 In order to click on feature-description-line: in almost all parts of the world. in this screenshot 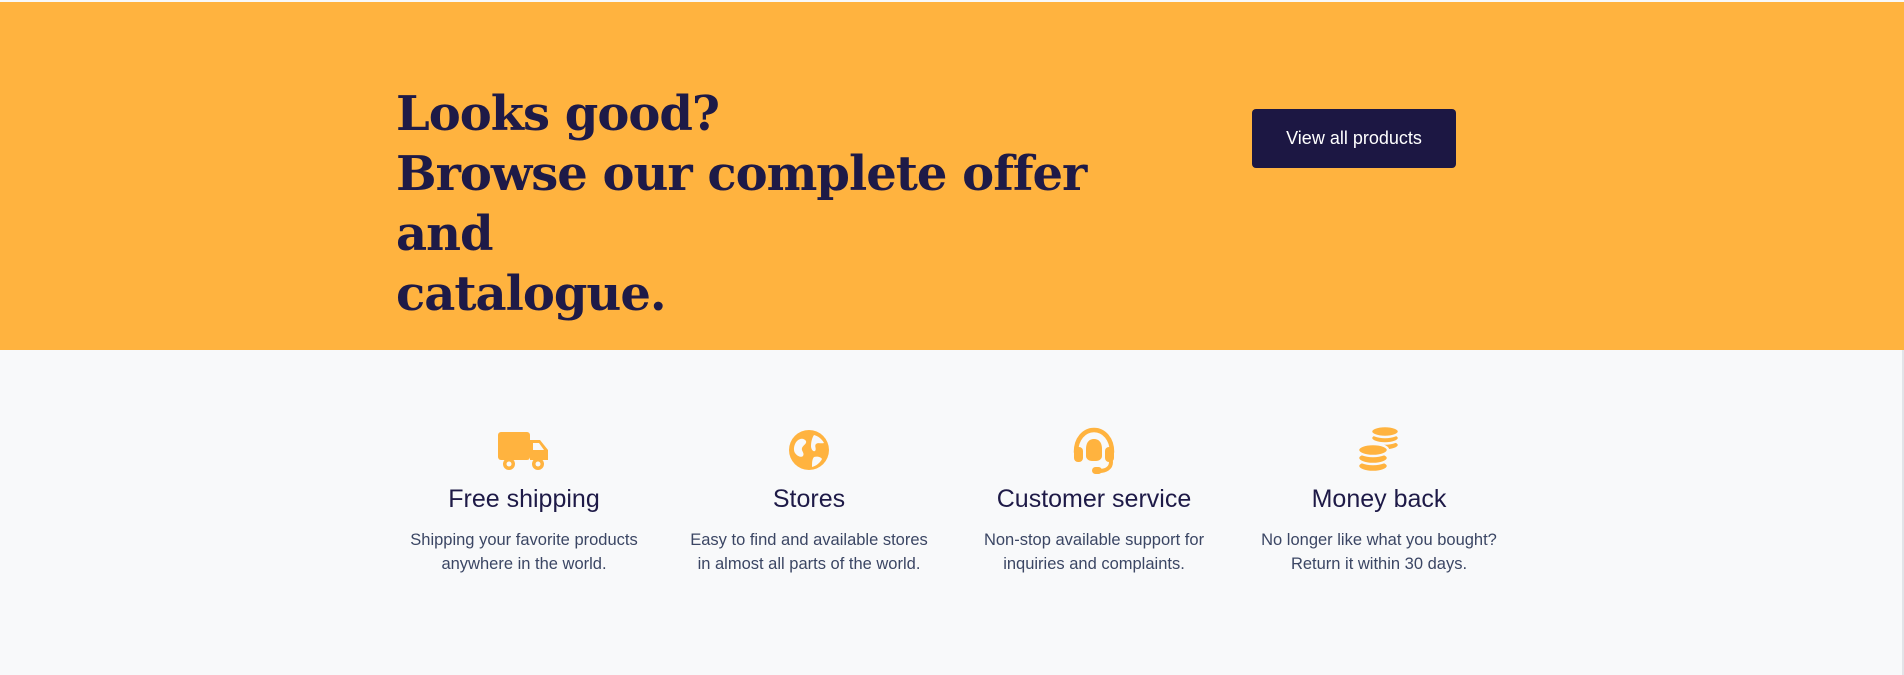, I will do `click(809, 564)`.